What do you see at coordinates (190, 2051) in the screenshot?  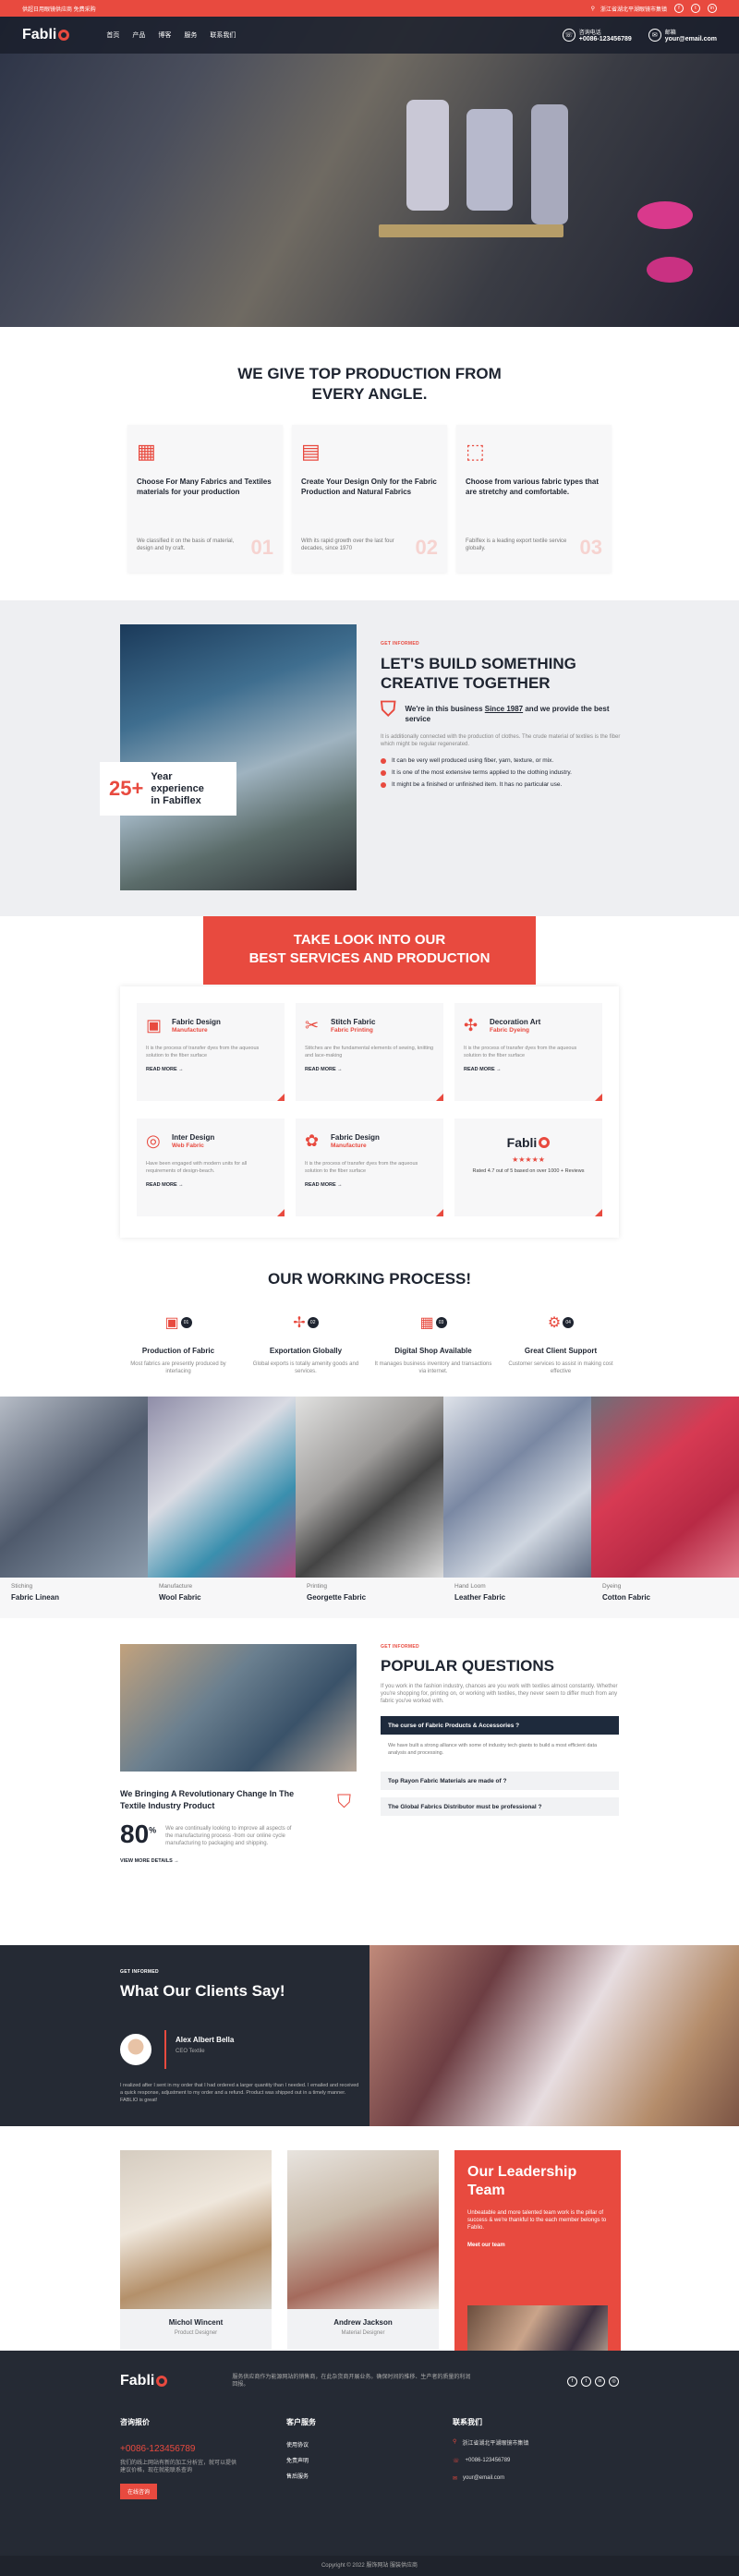 I see `client-role: CEO Textile` at bounding box center [190, 2051].